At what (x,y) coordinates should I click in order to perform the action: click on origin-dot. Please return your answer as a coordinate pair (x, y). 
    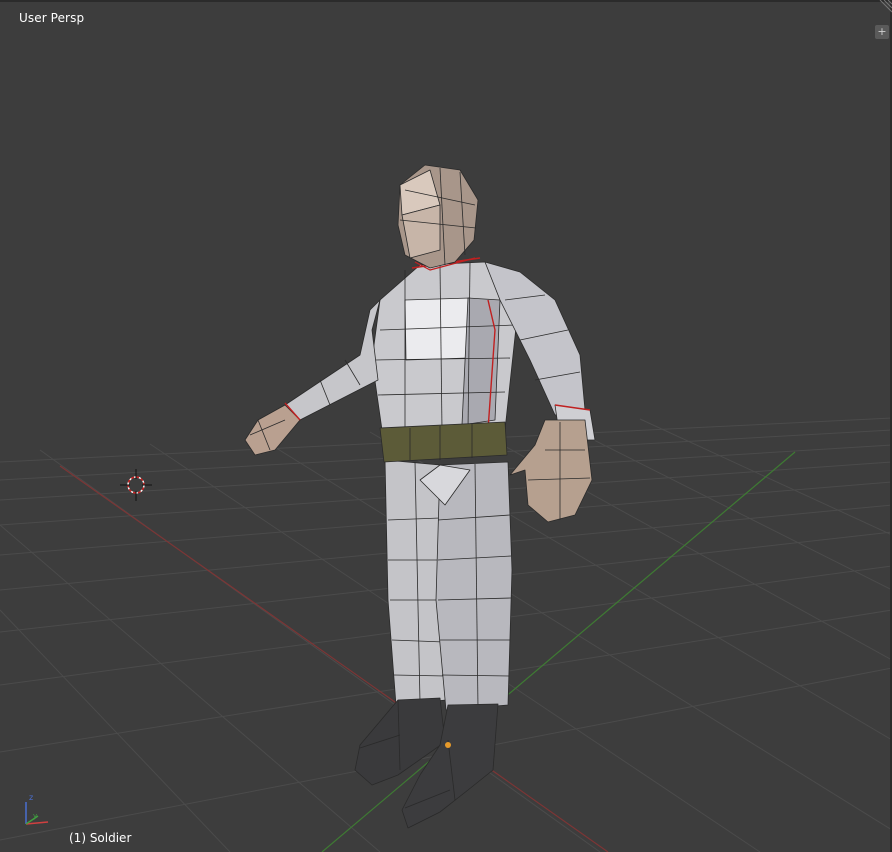
    Looking at the image, I should click on (448, 745).